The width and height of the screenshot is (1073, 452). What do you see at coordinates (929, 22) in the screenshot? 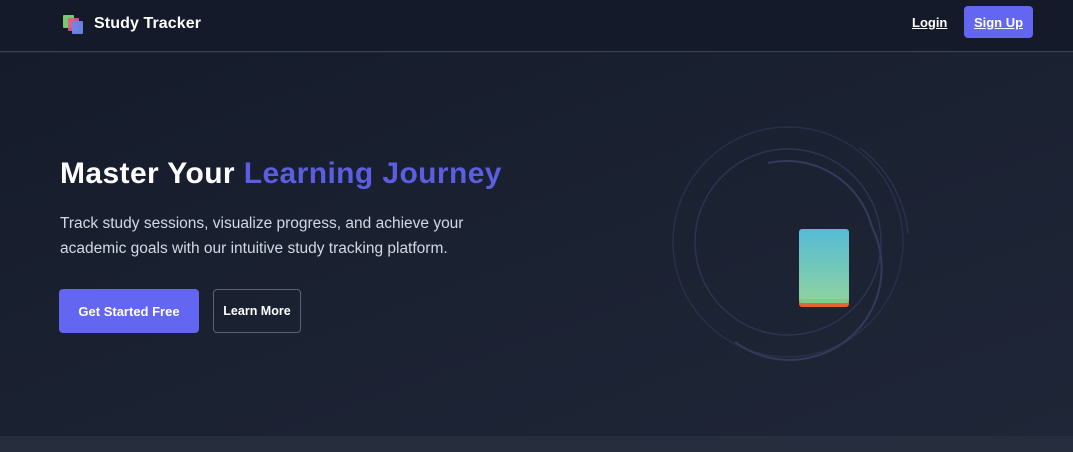
I see `login-link: Login` at bounding box center [929, 22].